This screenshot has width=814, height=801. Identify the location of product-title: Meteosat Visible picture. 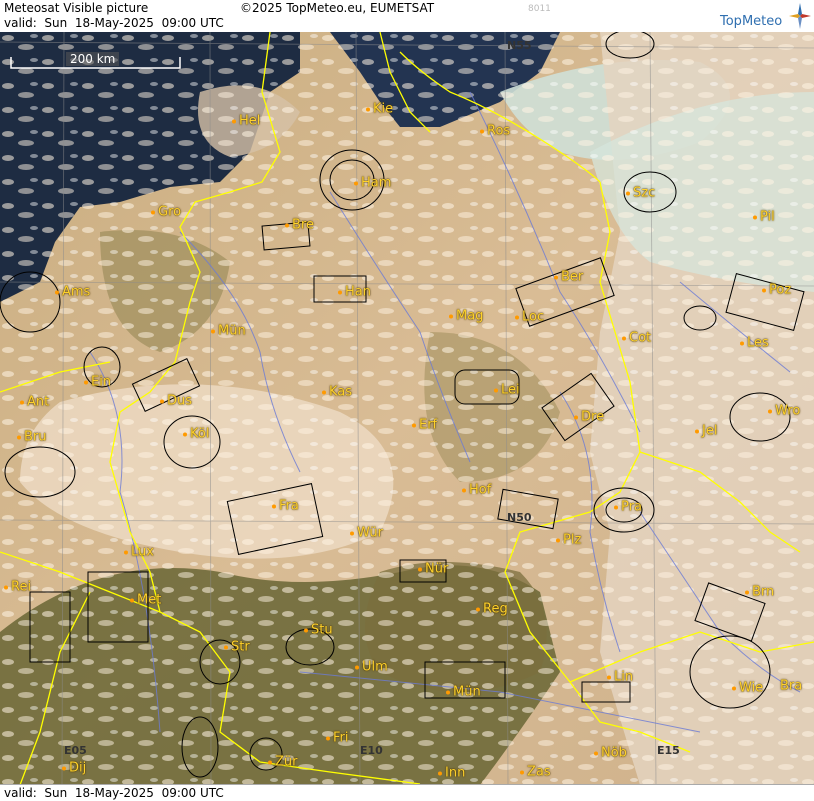
(76, 8).